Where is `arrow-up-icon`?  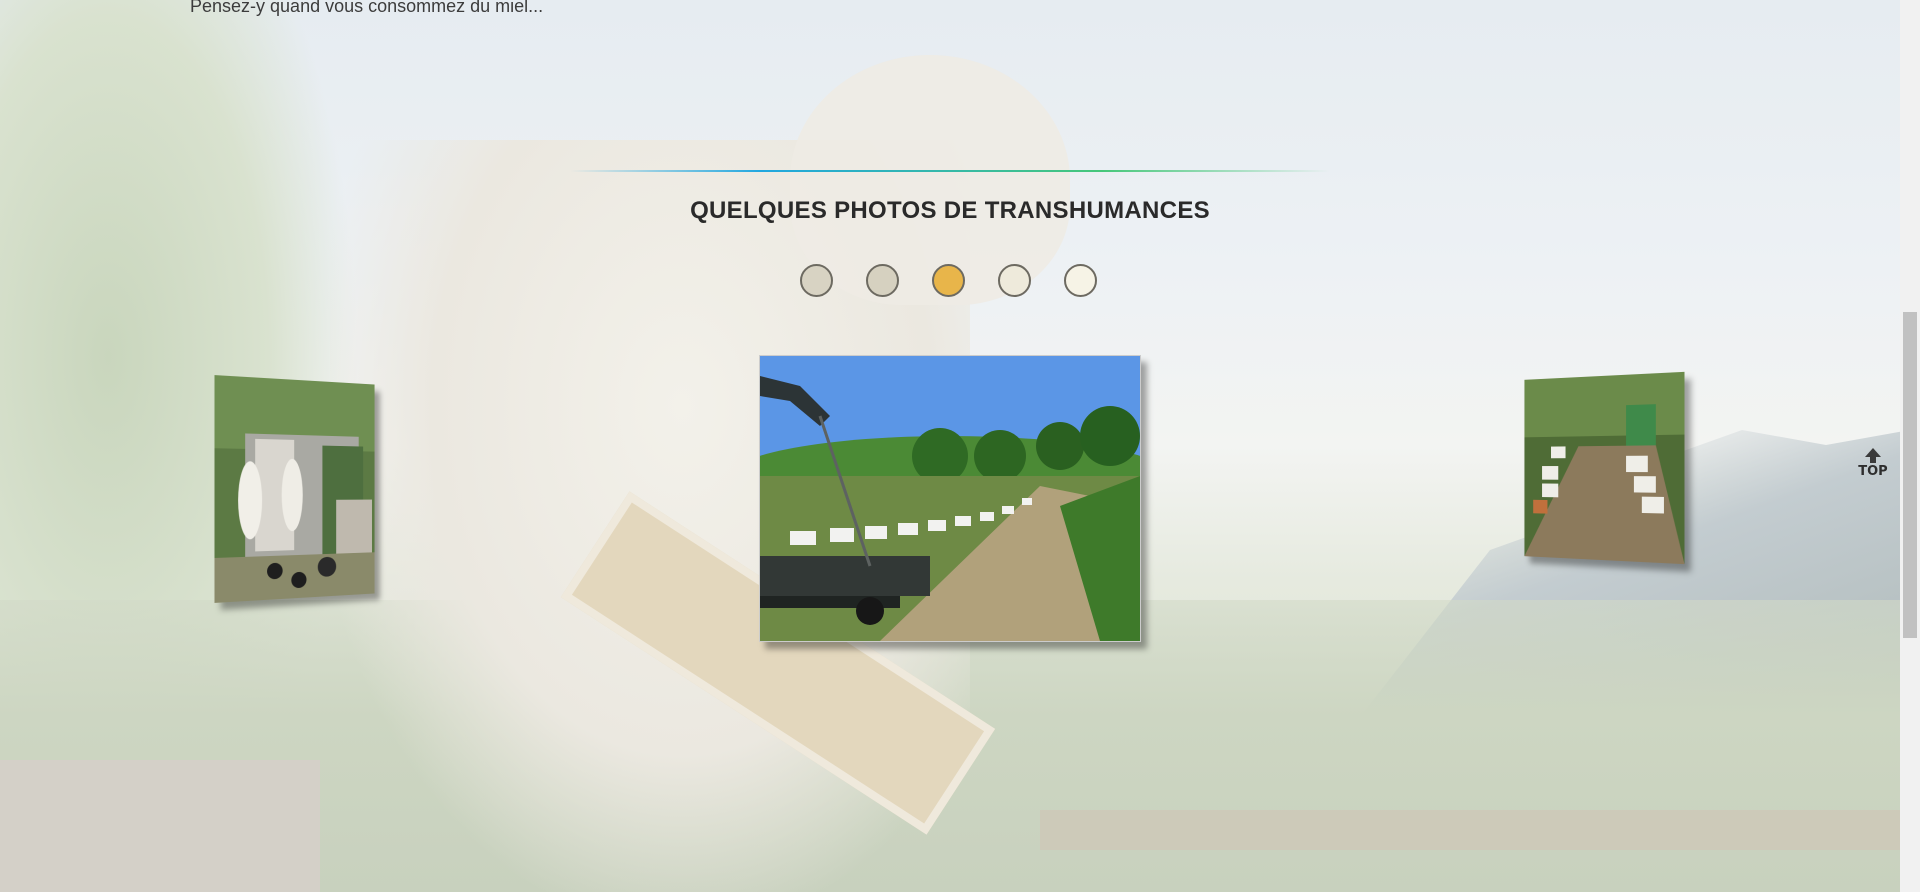
arrow-up-icon is located at coordinates (1873, 452).